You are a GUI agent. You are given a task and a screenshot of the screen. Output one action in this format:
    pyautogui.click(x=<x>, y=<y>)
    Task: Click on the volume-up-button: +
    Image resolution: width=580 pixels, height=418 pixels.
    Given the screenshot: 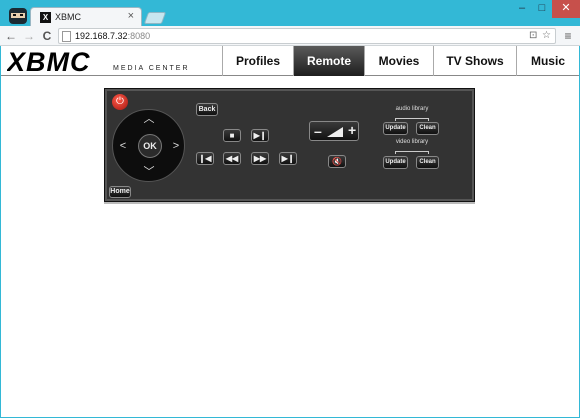 What is the action you would take?
    pyautogui.click(x=352, y=130)
    